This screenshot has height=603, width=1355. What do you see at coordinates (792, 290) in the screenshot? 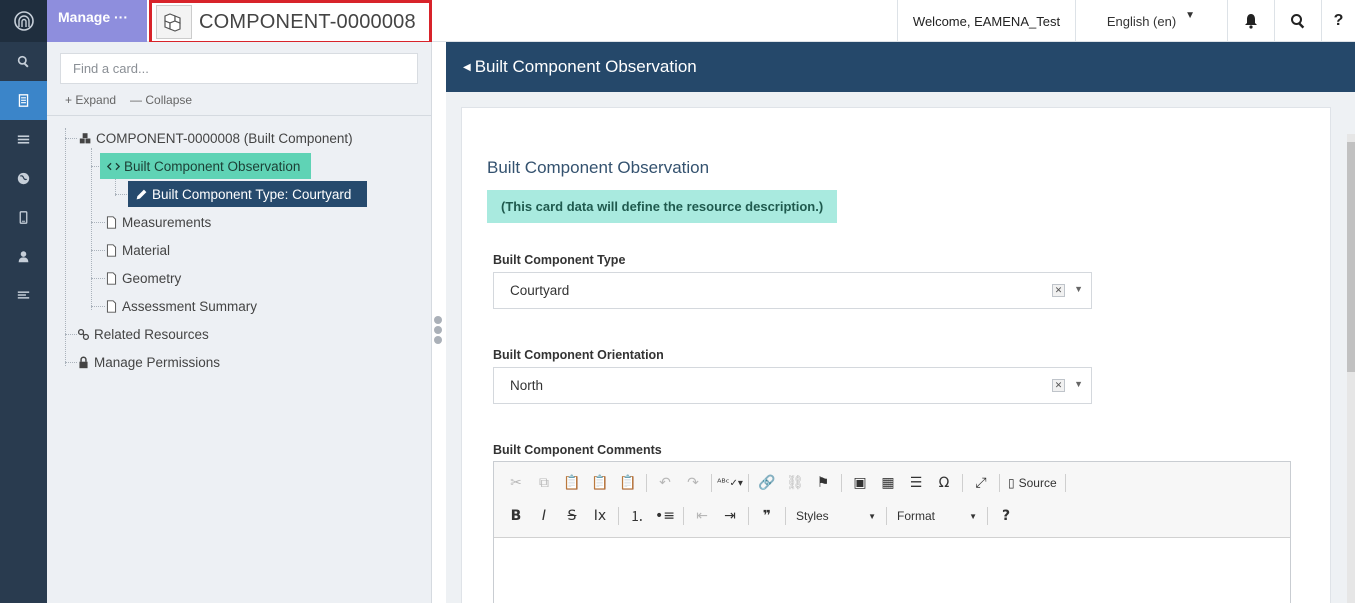
I see `type-select: Courtyard ✕ ▼` at bounding box center [792, 290].